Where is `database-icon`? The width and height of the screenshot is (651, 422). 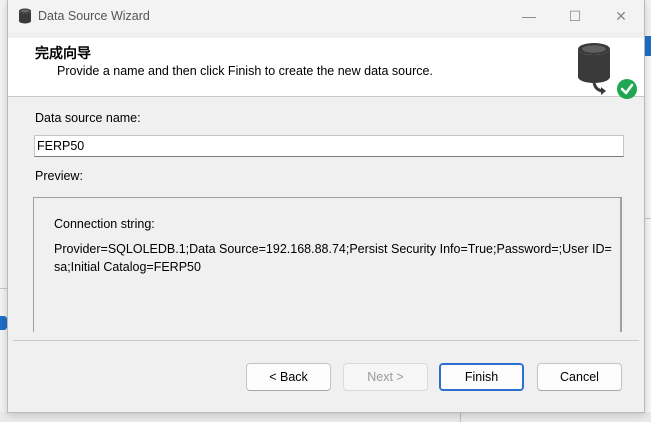
database-icon is located at coordinates (25, 16).